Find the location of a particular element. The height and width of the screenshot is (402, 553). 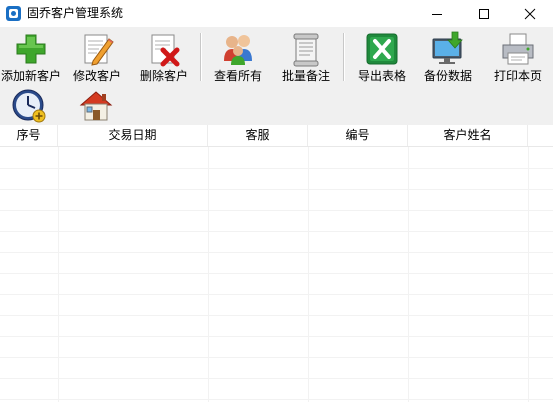

home-button is located at coordinates (96, 106).